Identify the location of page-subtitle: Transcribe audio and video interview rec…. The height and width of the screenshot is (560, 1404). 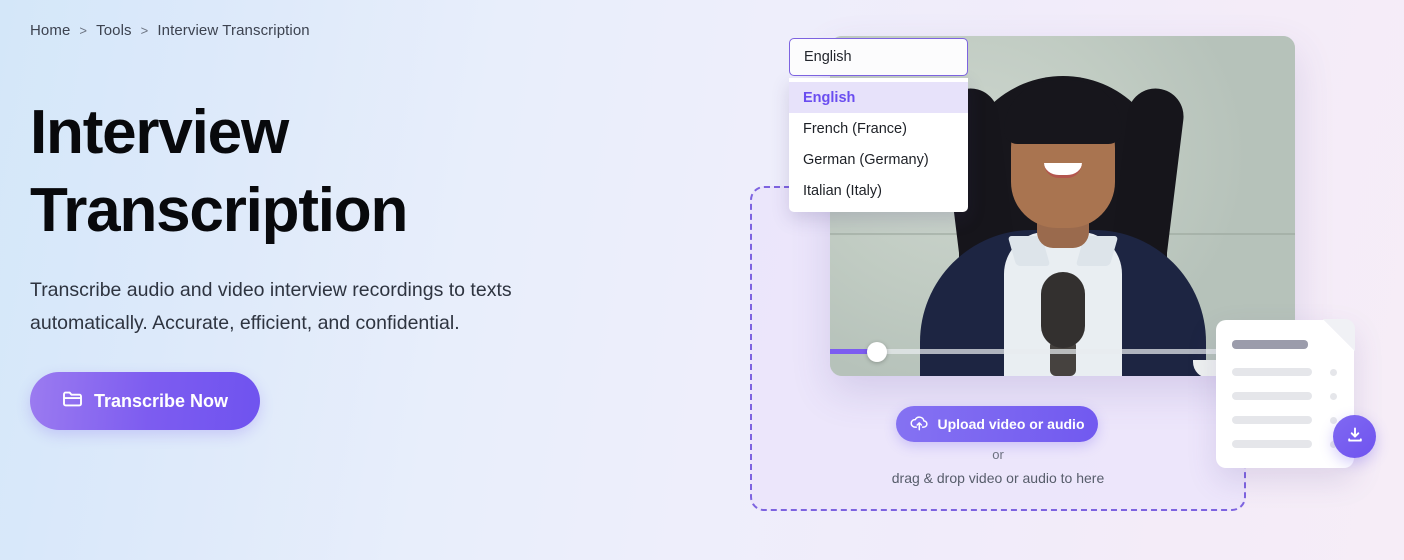
(271, 306).